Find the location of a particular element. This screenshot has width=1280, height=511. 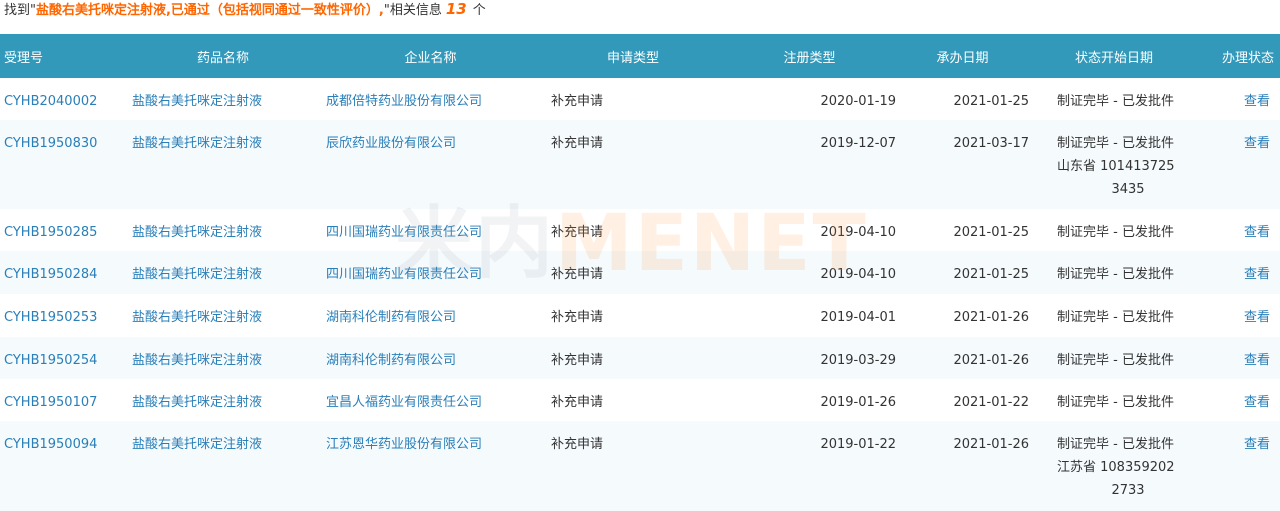

status-province-code: 山东省 101413725 is located at coordinates (1116, 166).